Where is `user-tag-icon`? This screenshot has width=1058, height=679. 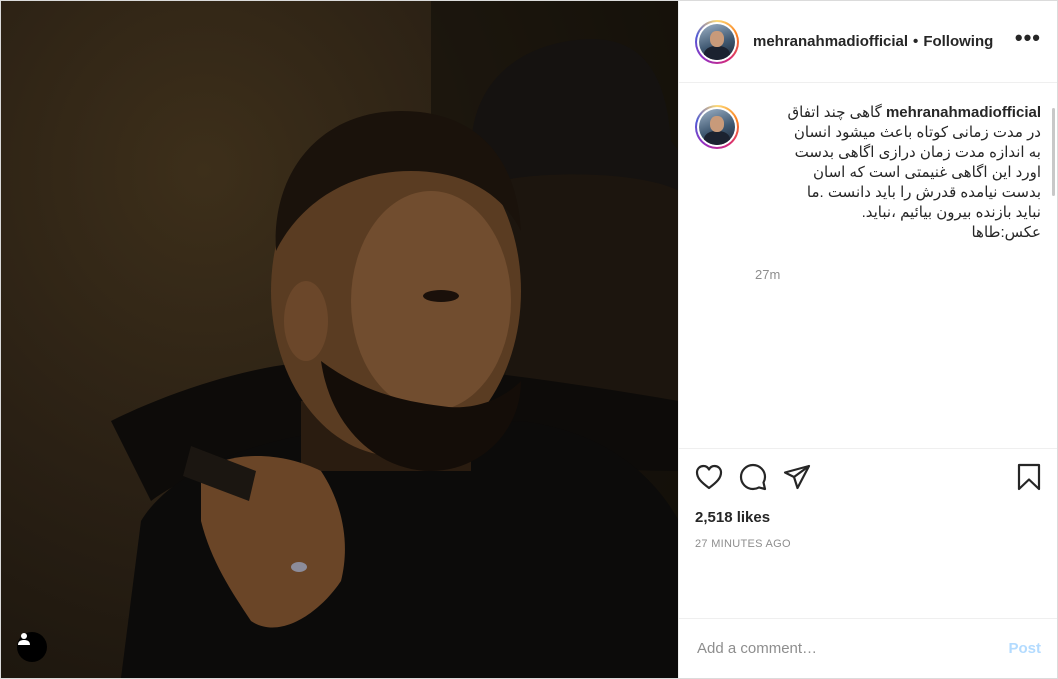 user-tag-icon is located at coordinates (24, 639).